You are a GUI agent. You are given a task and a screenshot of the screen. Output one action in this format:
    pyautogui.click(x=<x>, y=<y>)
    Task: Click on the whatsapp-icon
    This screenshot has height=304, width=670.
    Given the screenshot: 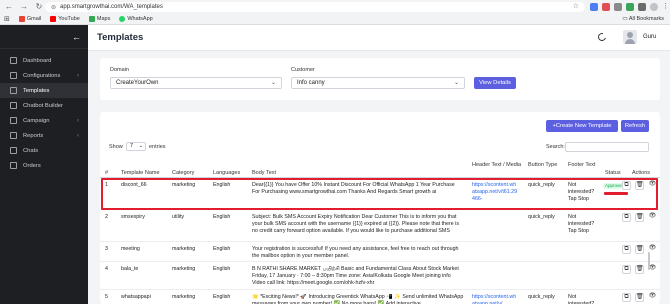 What is the action you would take?
    pyautogui.click(x=122, y=19)
    